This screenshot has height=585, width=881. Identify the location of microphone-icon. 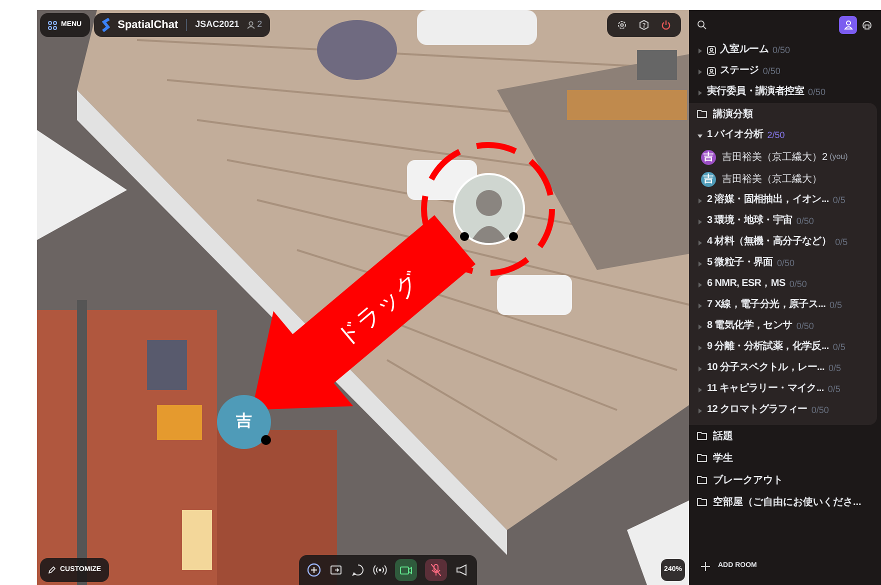
(436, 570).